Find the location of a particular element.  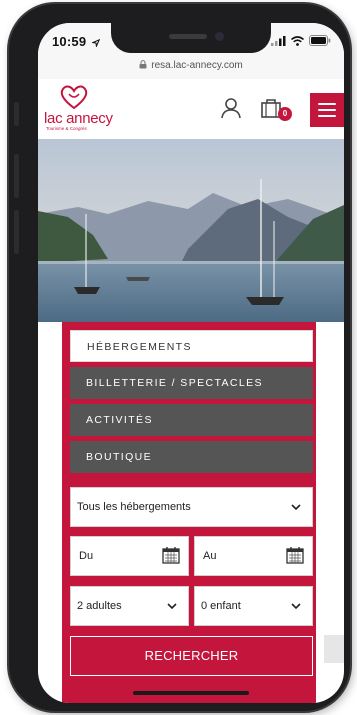

volume-down-button is located at coordinates (16, 232).